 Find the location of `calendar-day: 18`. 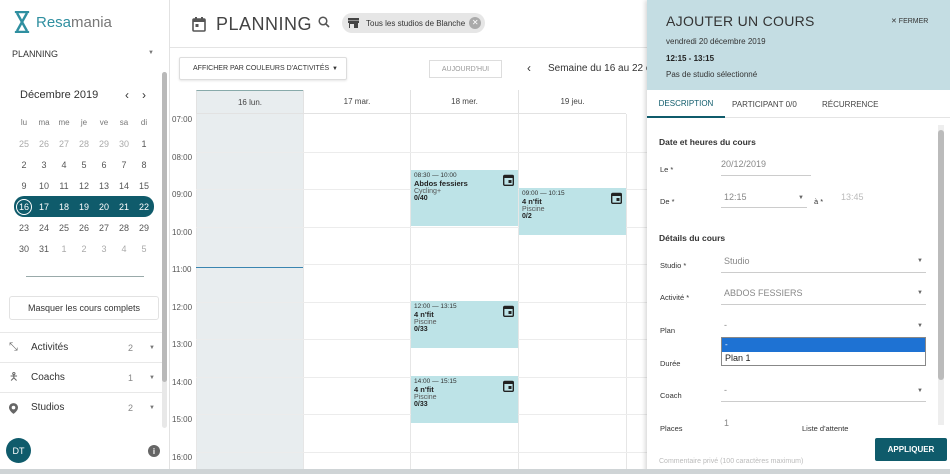

calendar-day: 18 is located at coordinates (64, 207).